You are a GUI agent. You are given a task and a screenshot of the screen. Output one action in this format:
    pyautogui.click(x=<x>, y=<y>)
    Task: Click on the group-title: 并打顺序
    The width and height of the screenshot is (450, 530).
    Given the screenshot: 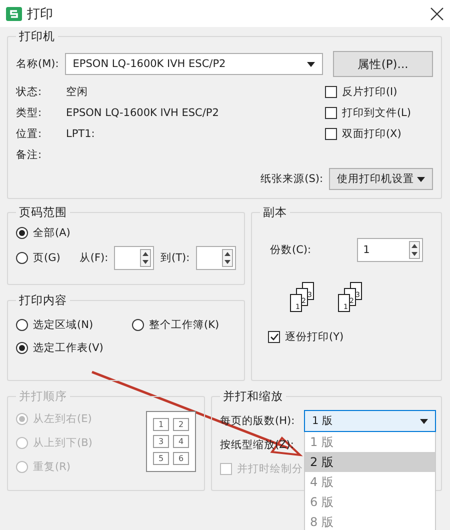 What is the action you would take?
    pyautogui.click(x=43, y=396)
    